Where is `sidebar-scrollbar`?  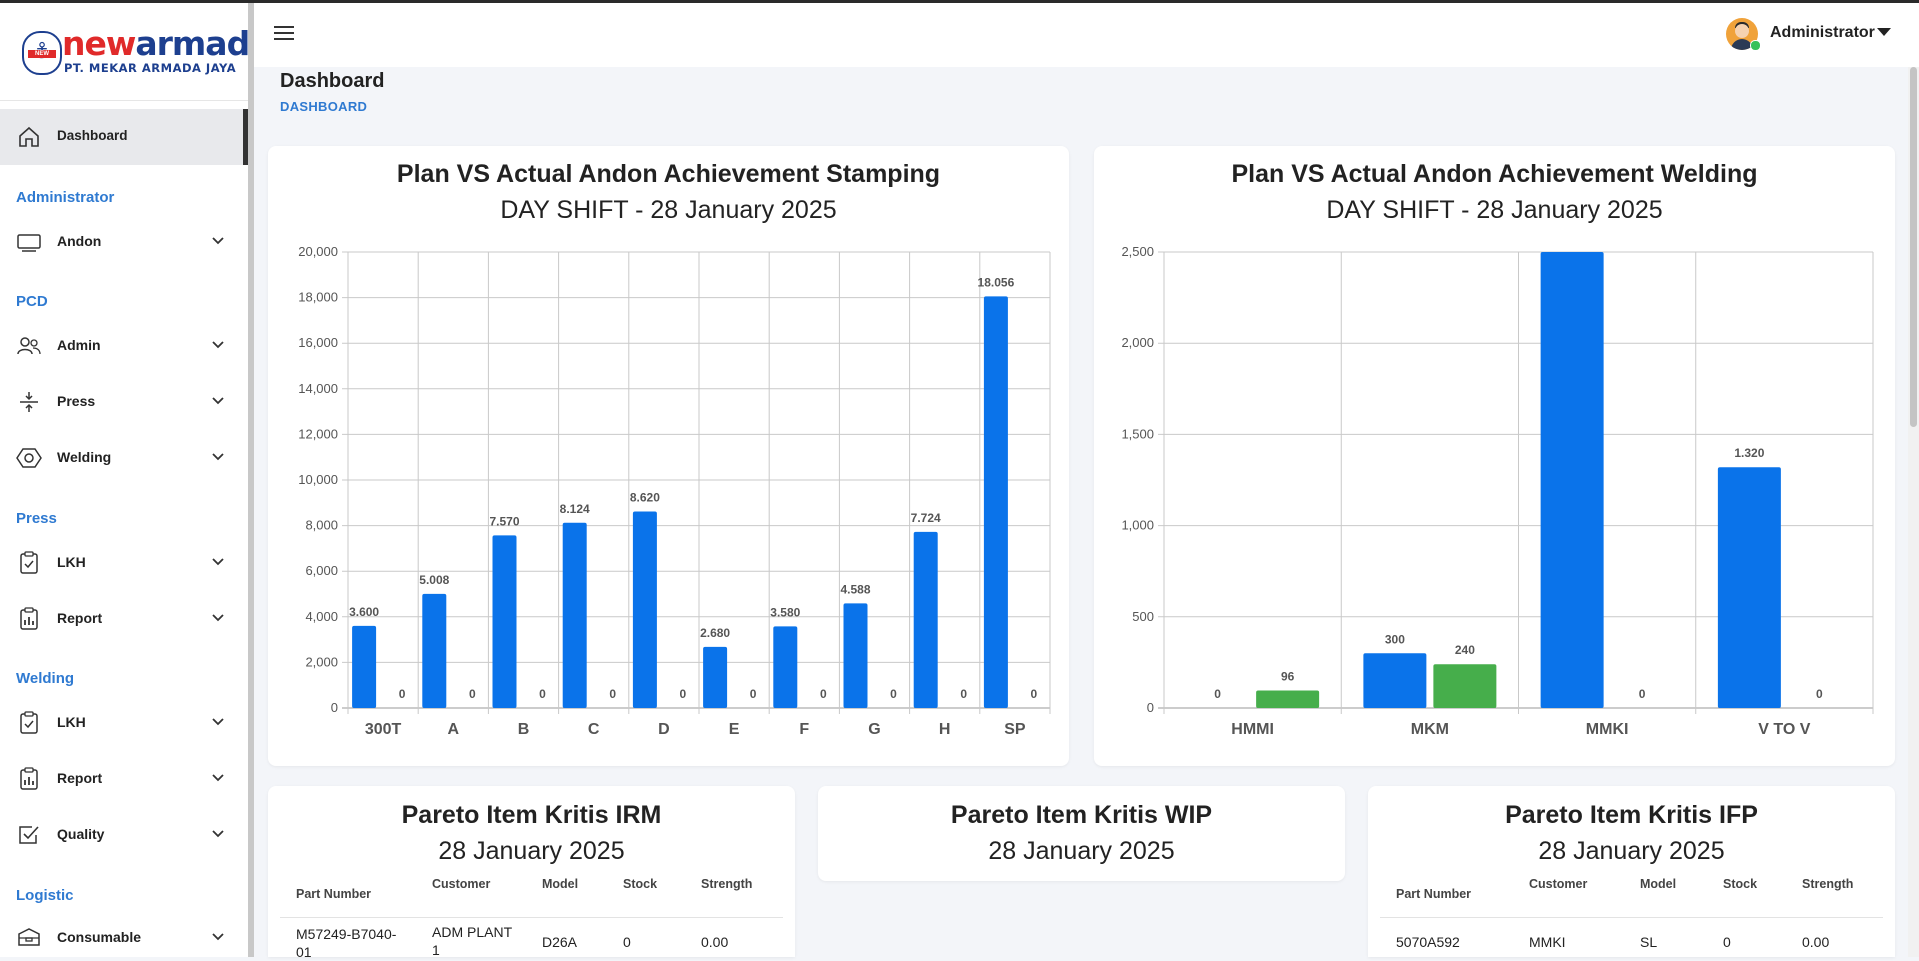 sidebar-scrollbar is located at coordinates (251, 480).